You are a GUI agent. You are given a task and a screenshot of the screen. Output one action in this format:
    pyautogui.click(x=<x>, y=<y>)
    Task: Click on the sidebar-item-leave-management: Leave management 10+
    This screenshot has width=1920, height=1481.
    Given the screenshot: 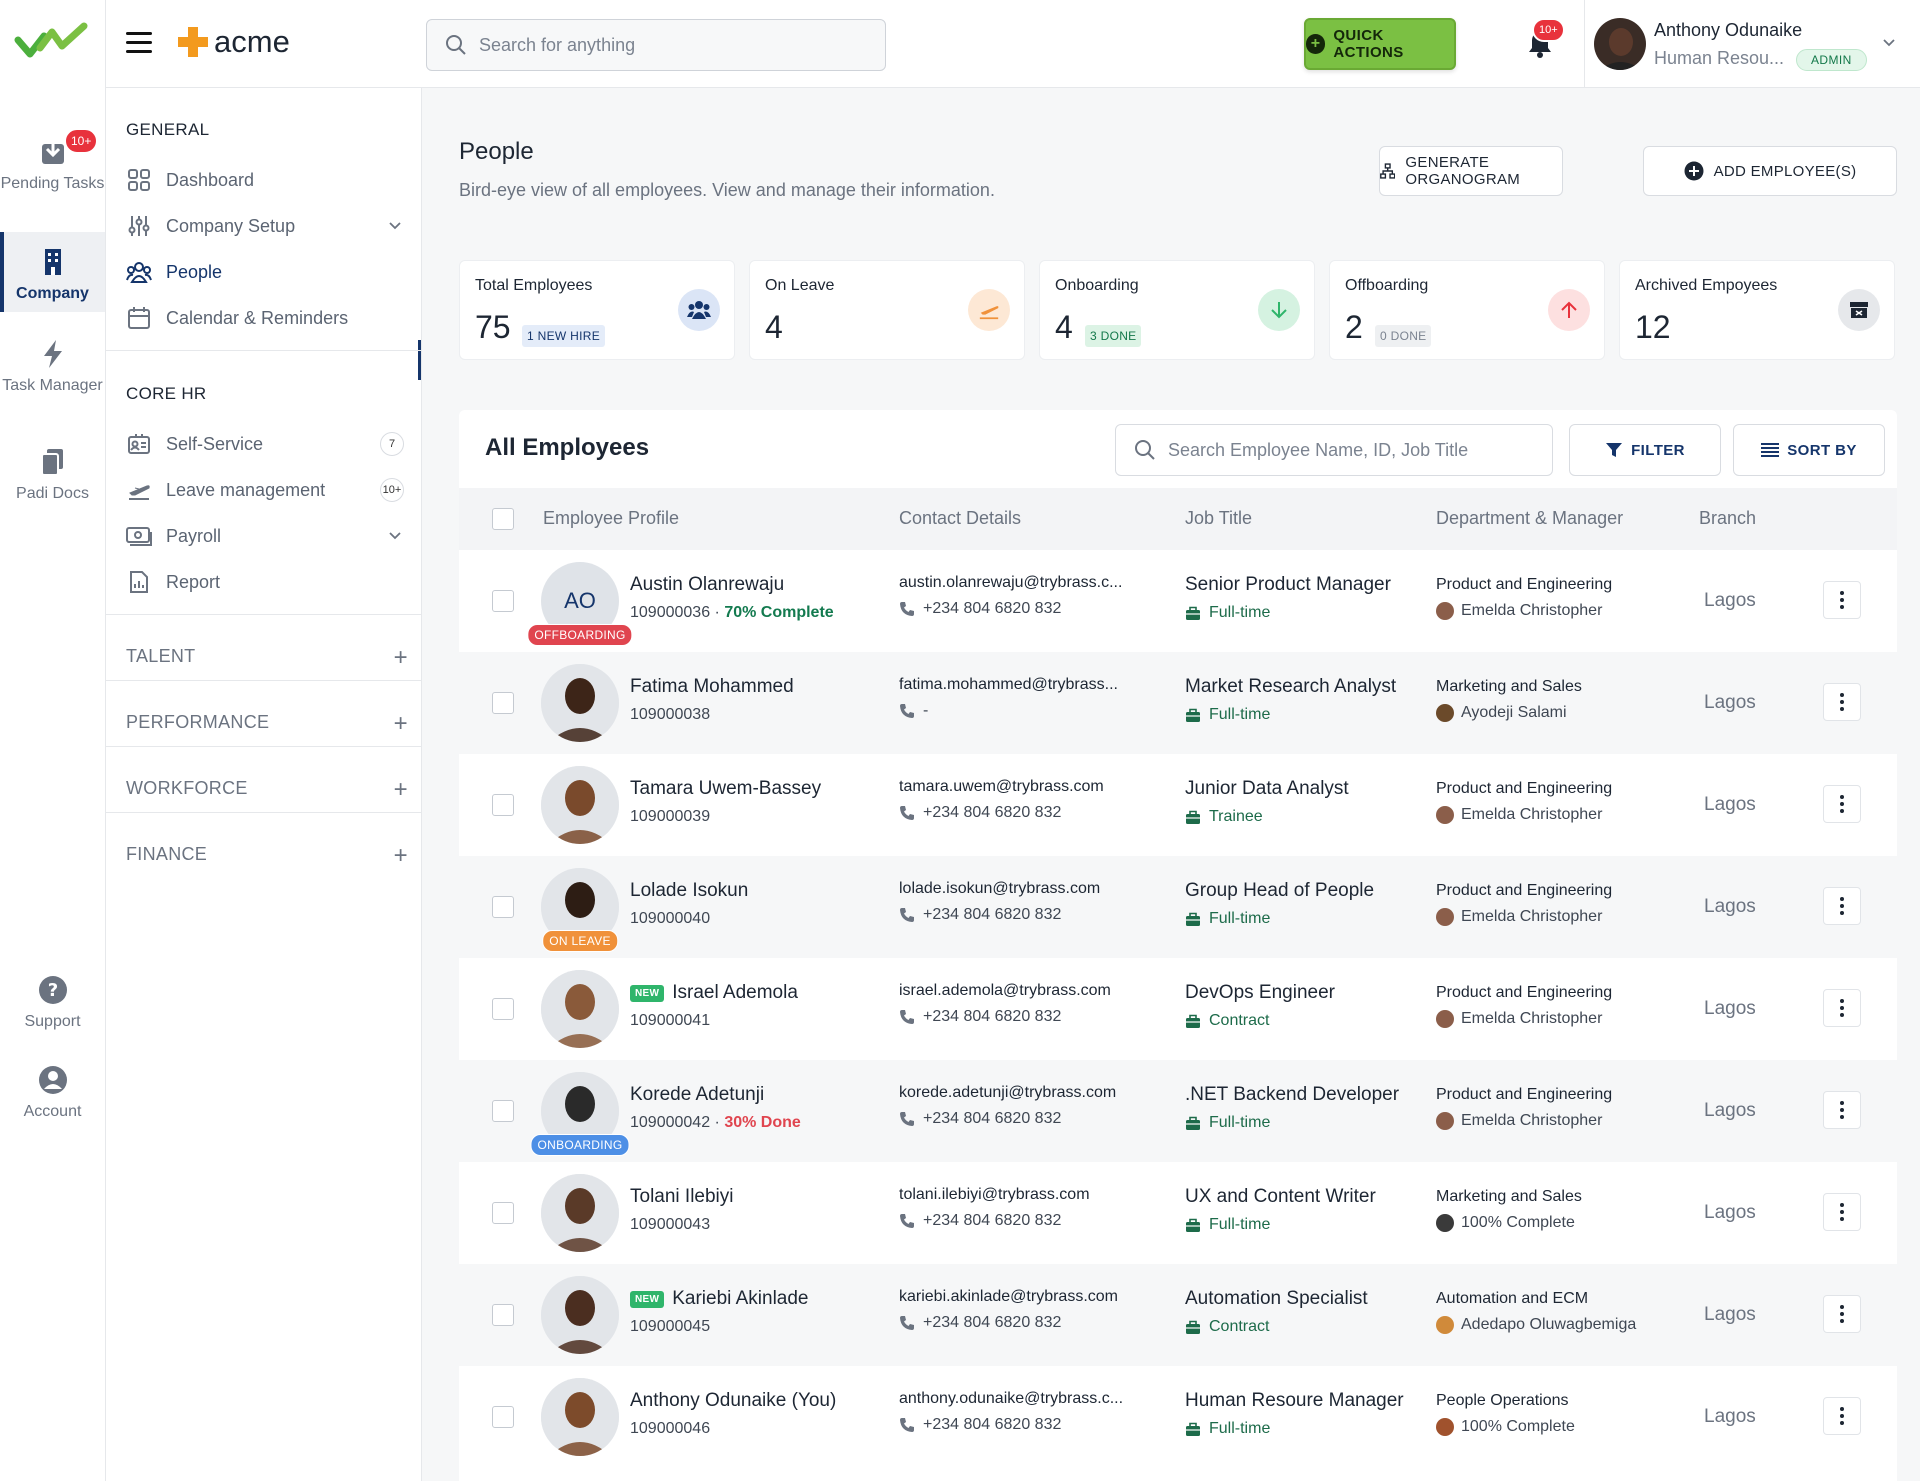 What is the action you would take?
    pyautogui.click(x=266, y=490)
    